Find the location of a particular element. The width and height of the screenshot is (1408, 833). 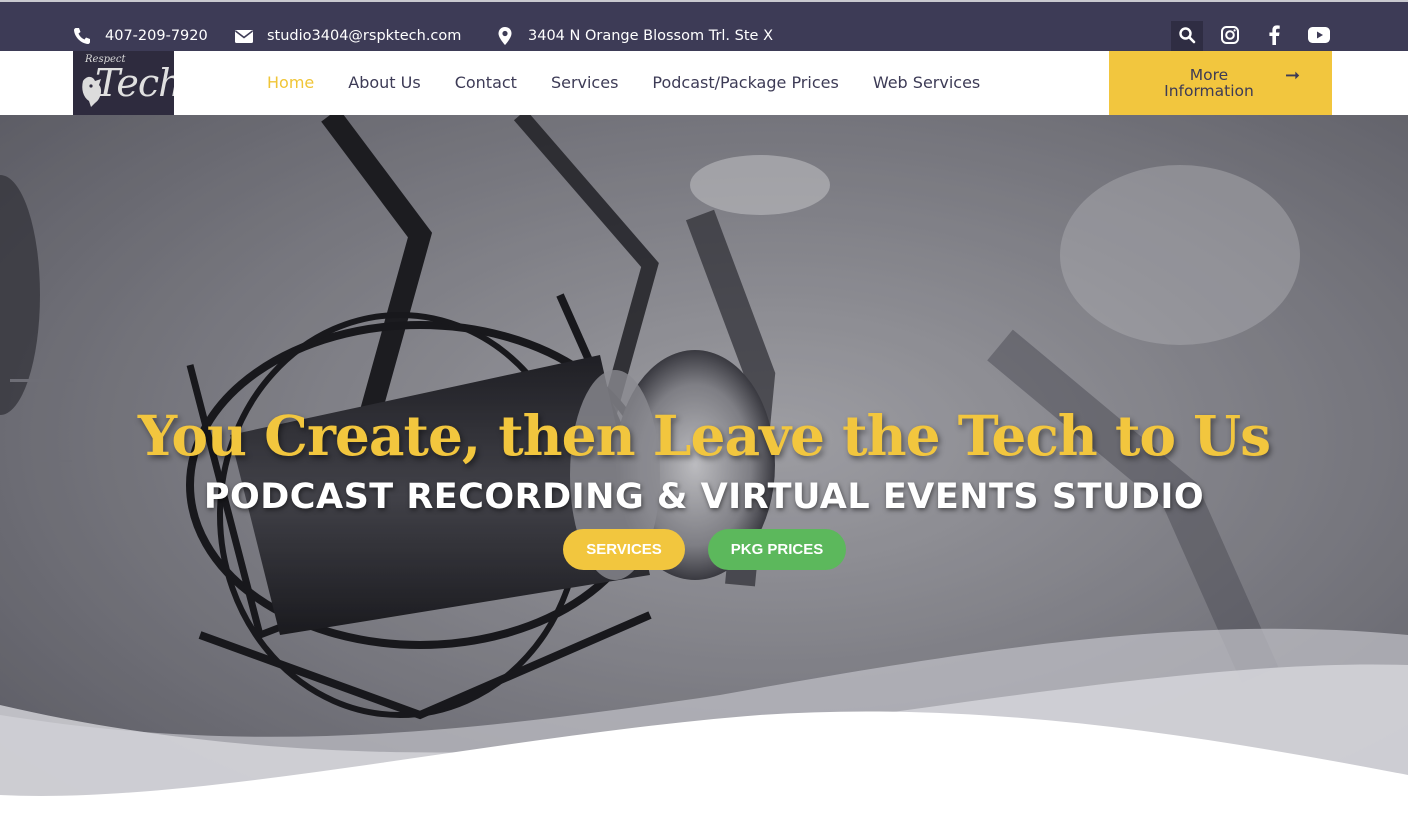

nav-item-home: Home is located at coordinates (290, 82).